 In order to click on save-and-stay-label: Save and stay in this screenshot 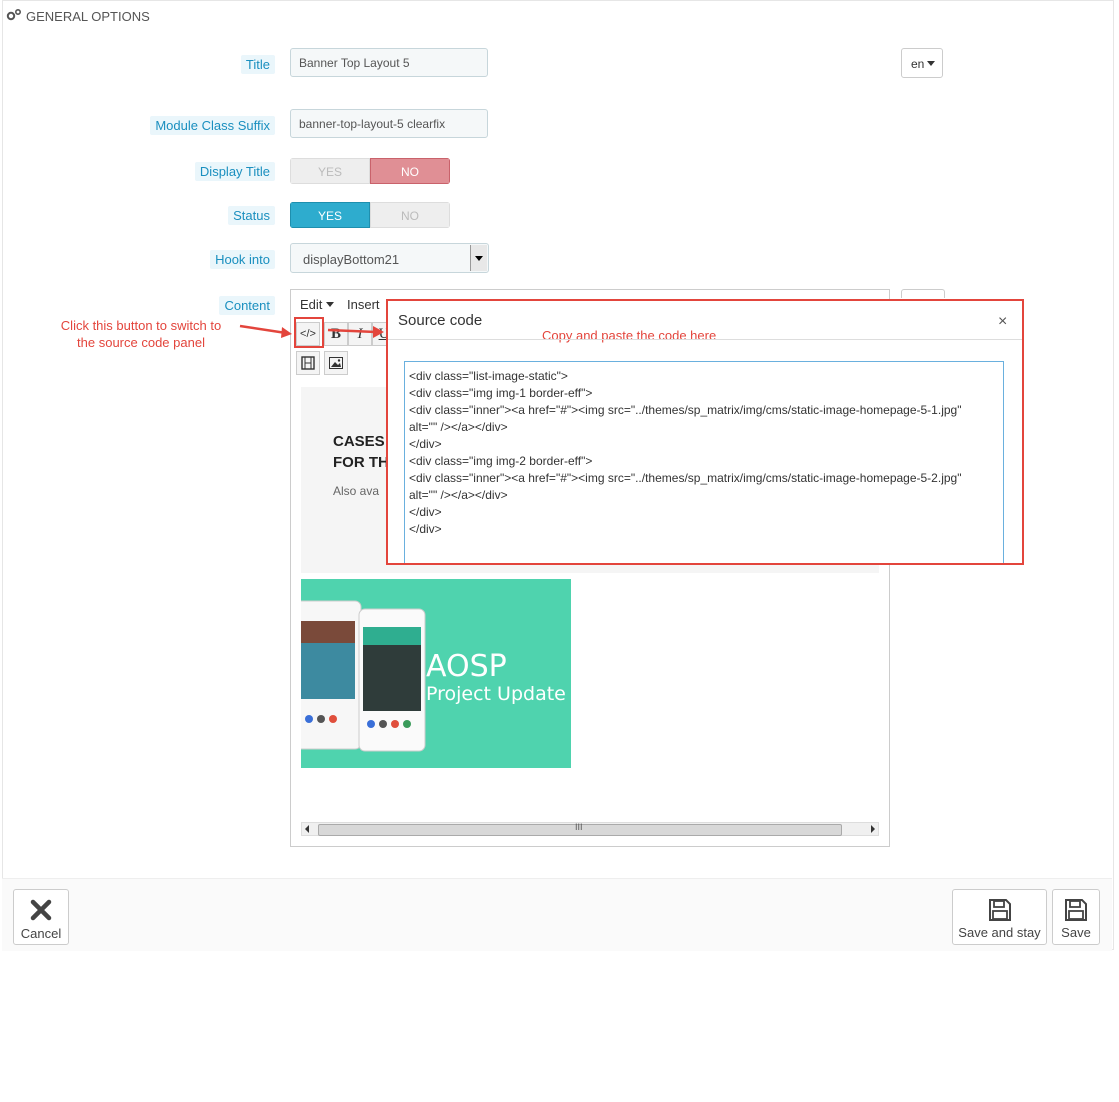, I will do `click(999, 932)`.